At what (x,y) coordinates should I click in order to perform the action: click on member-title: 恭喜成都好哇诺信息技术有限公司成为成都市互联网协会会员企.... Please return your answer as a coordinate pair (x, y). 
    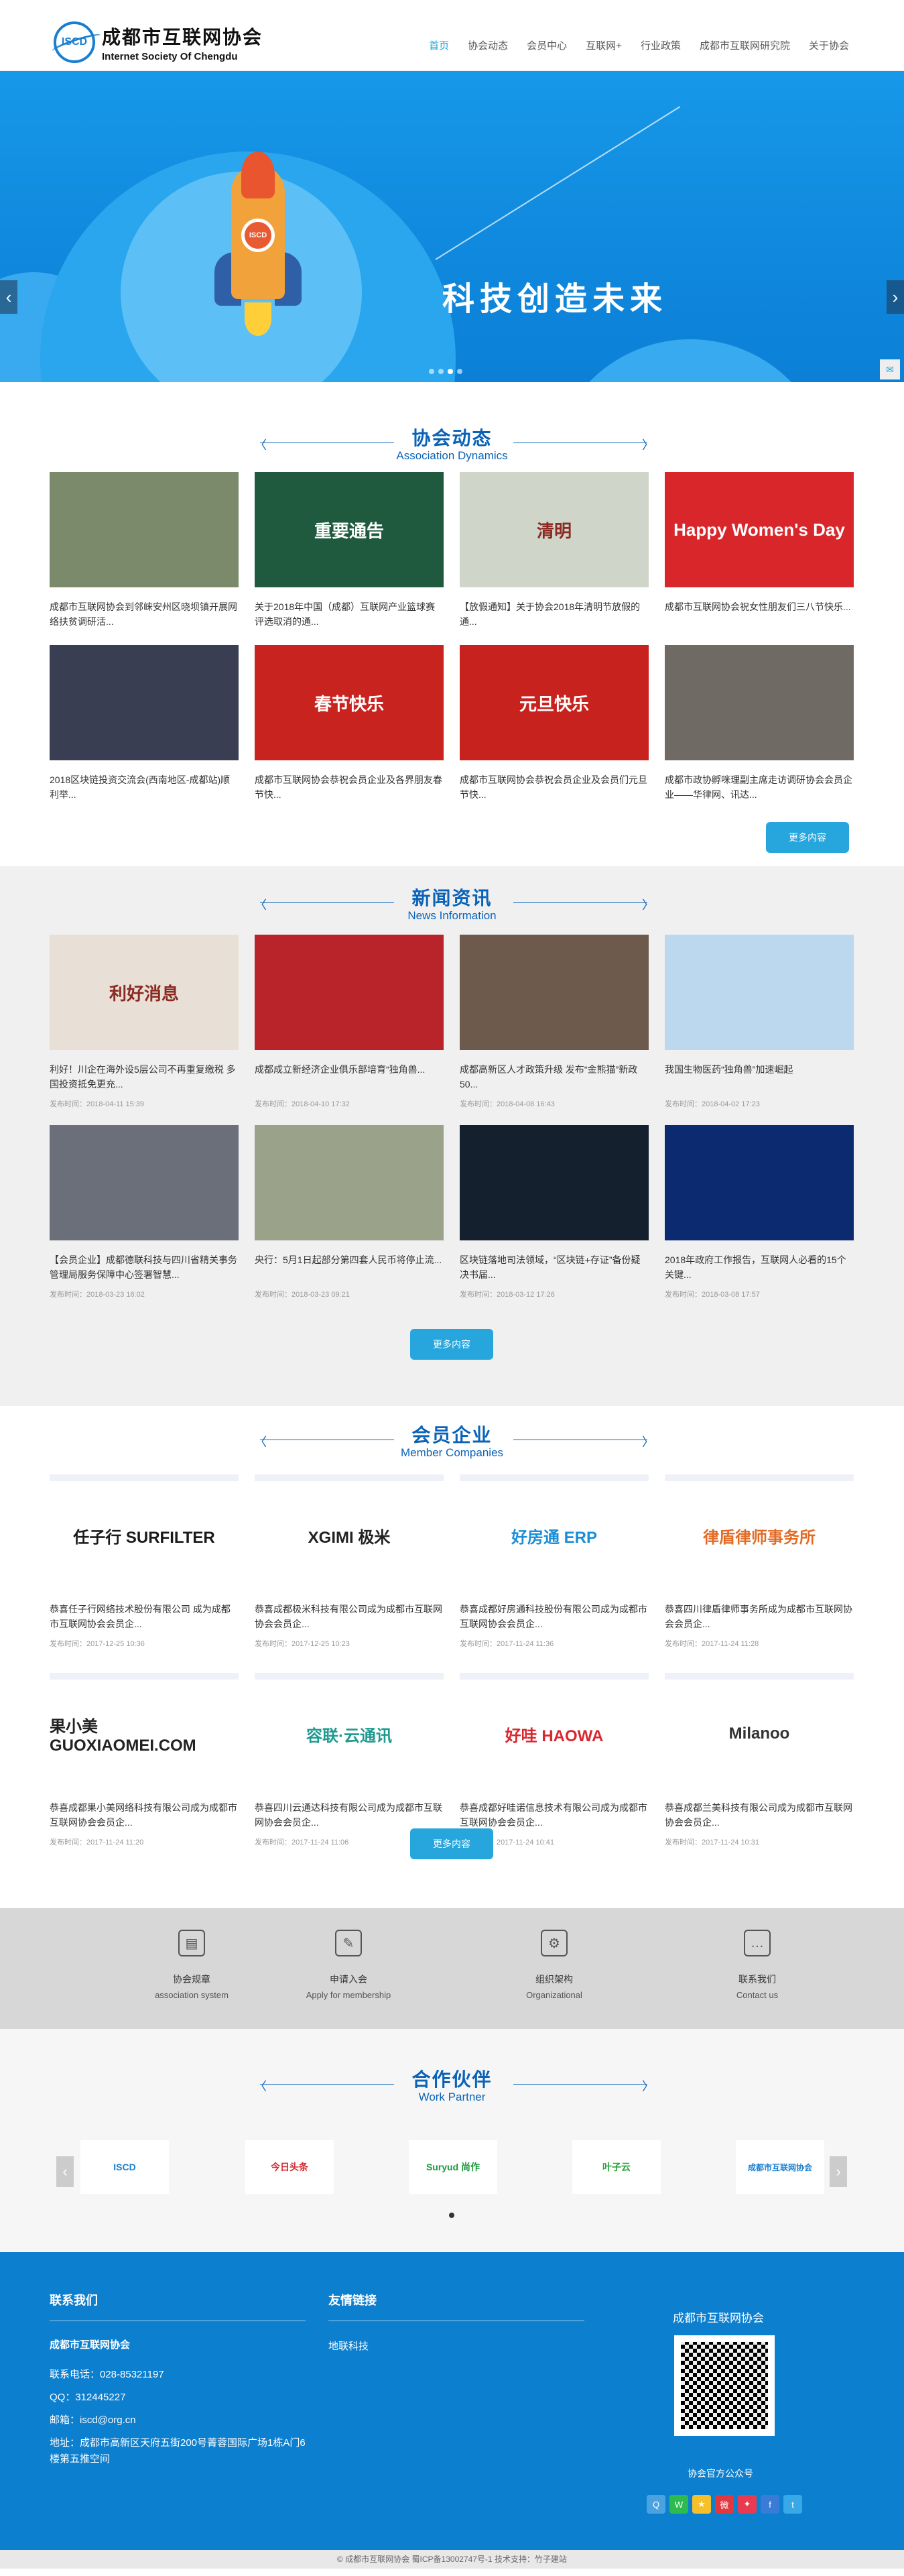
    Looking at the image, I should click on (554, 1815).